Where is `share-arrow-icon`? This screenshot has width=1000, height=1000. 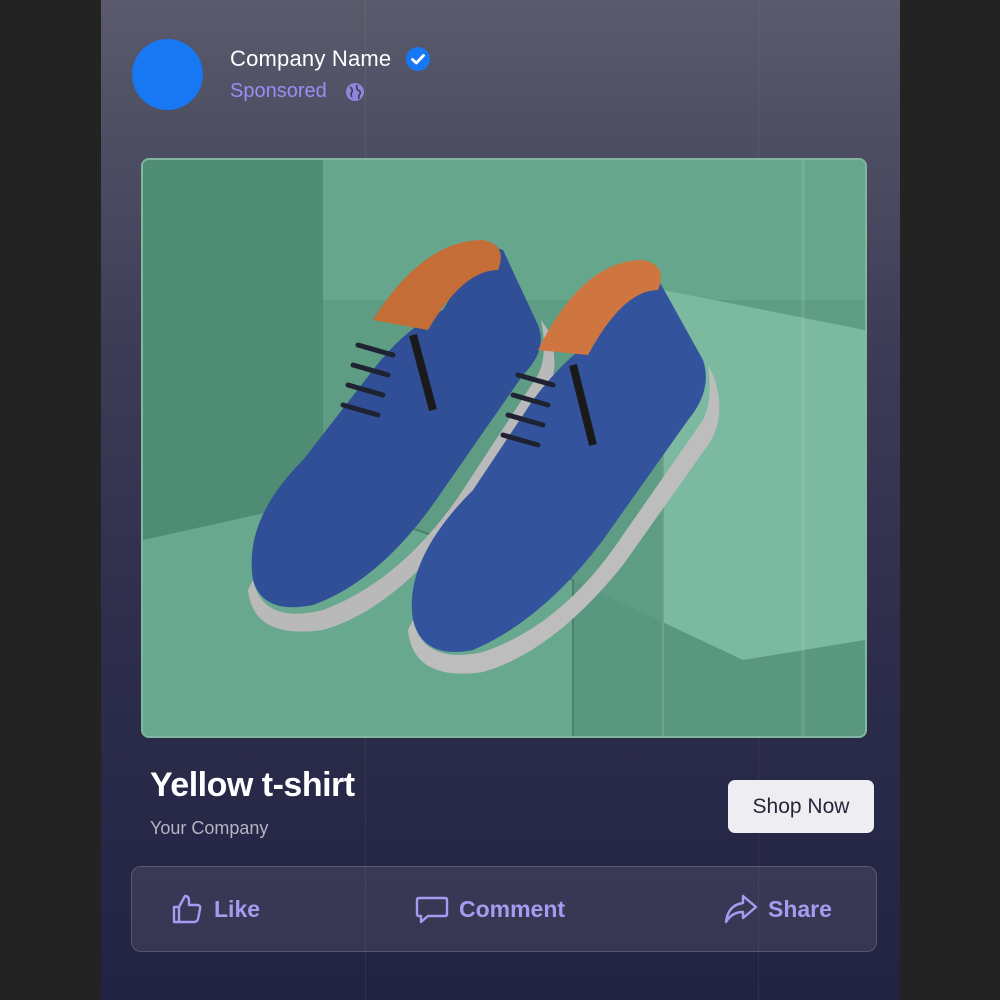
share-arrow-icon is located at coordinates (741, 909).